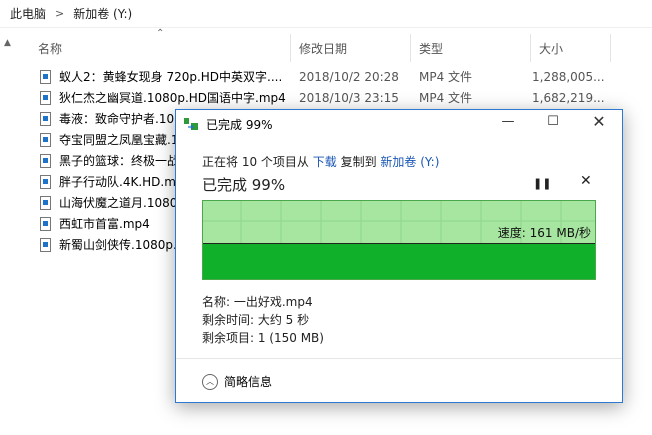 This screenshot has width=652, height=435. What do you see at coordinates (326, 14) in the screenshot?
I see `breadcrumb: 此电脑 > 新加卷 (Y:)` at bounding box center [326, 14].